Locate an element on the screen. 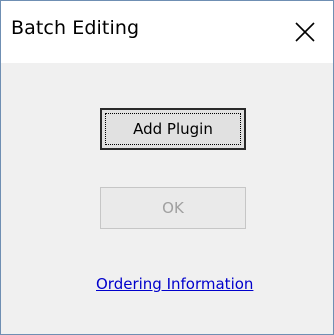  ok-button: OK is located at coordinates (173, 208).